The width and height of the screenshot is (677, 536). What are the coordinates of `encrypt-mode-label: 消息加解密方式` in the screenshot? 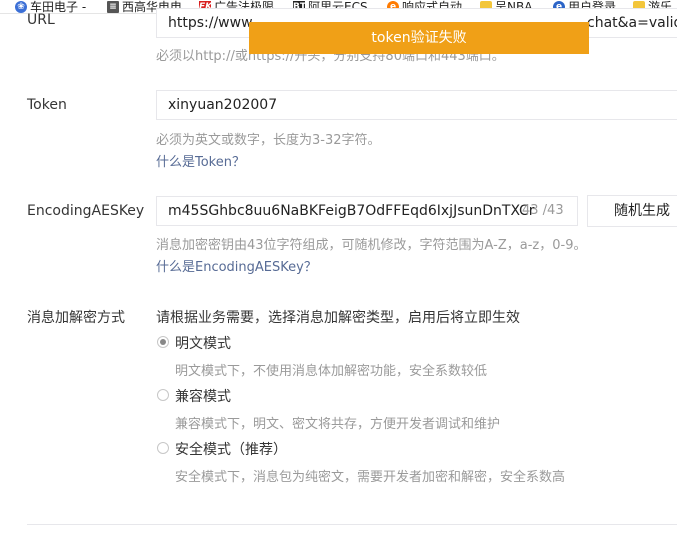 It's located at (76, 318).